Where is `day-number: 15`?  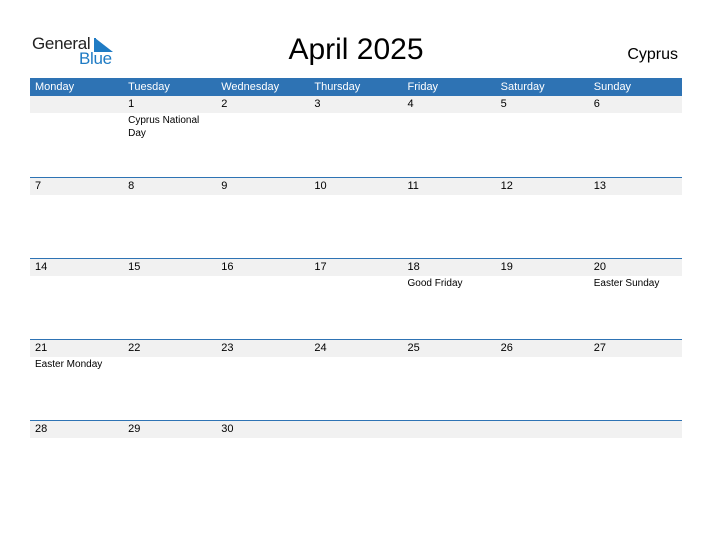
day-number: 15 is located at coordinates (134, 267).